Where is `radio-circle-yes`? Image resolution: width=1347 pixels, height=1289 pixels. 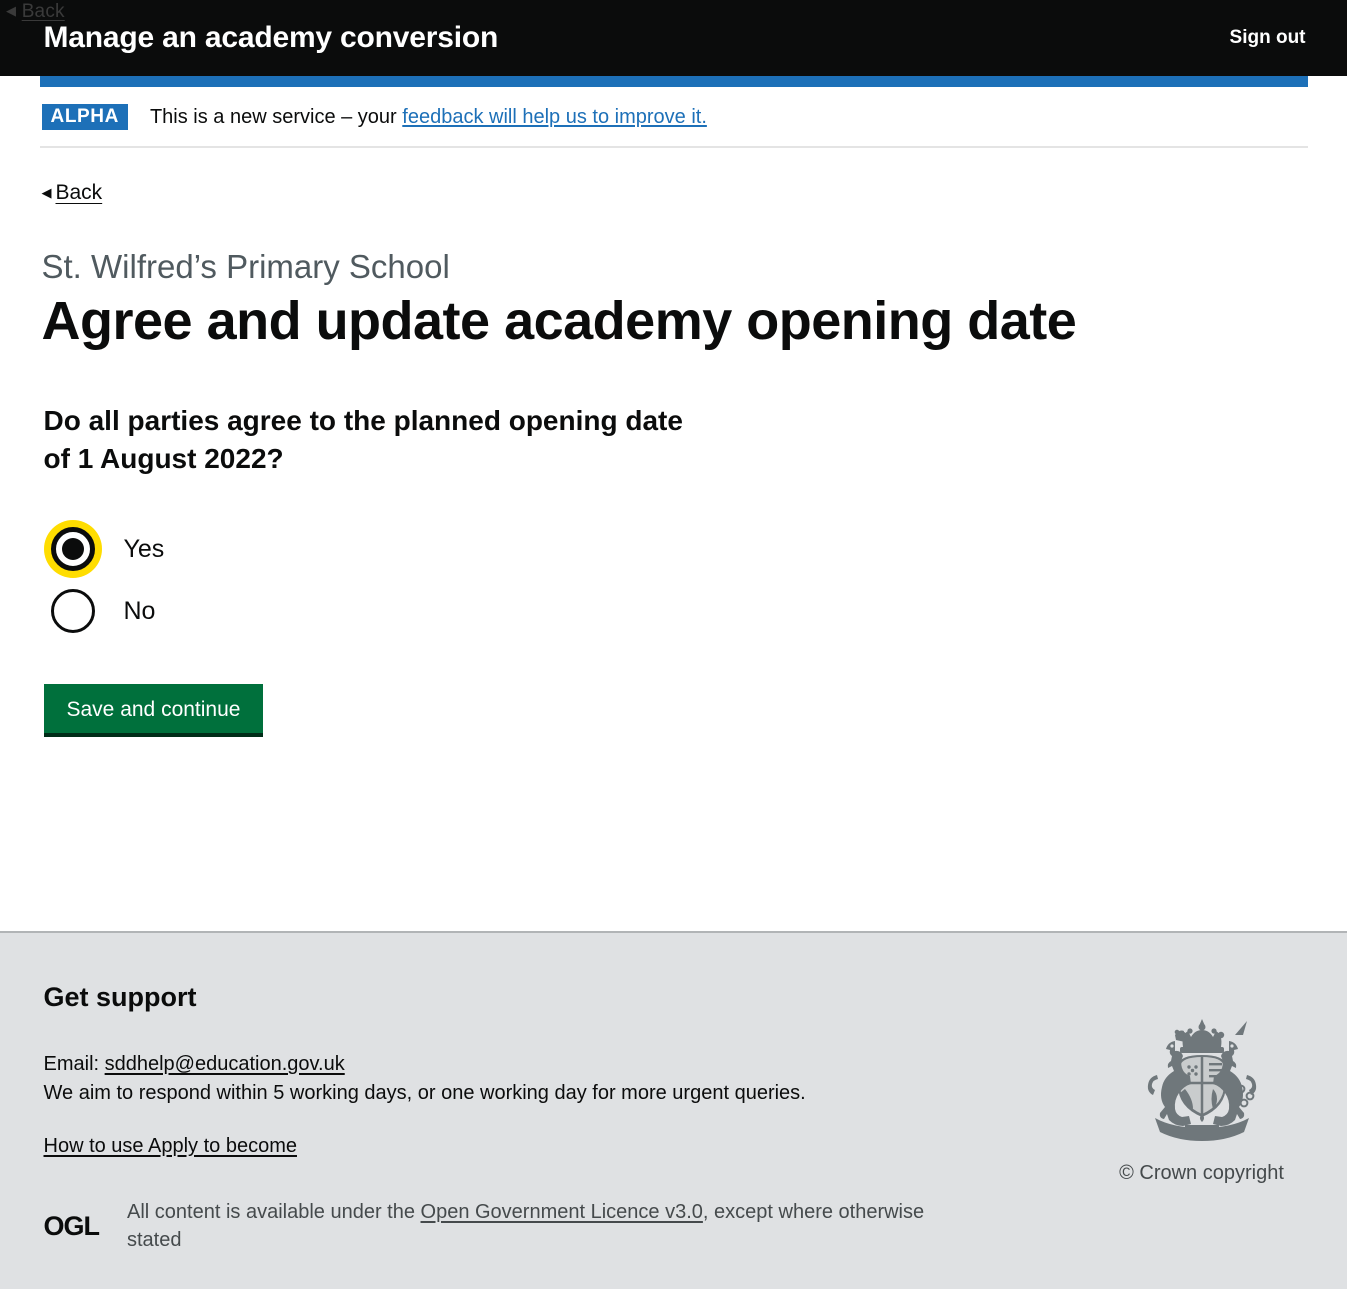
radio-circle-yes is located at coordinates (72, 549).